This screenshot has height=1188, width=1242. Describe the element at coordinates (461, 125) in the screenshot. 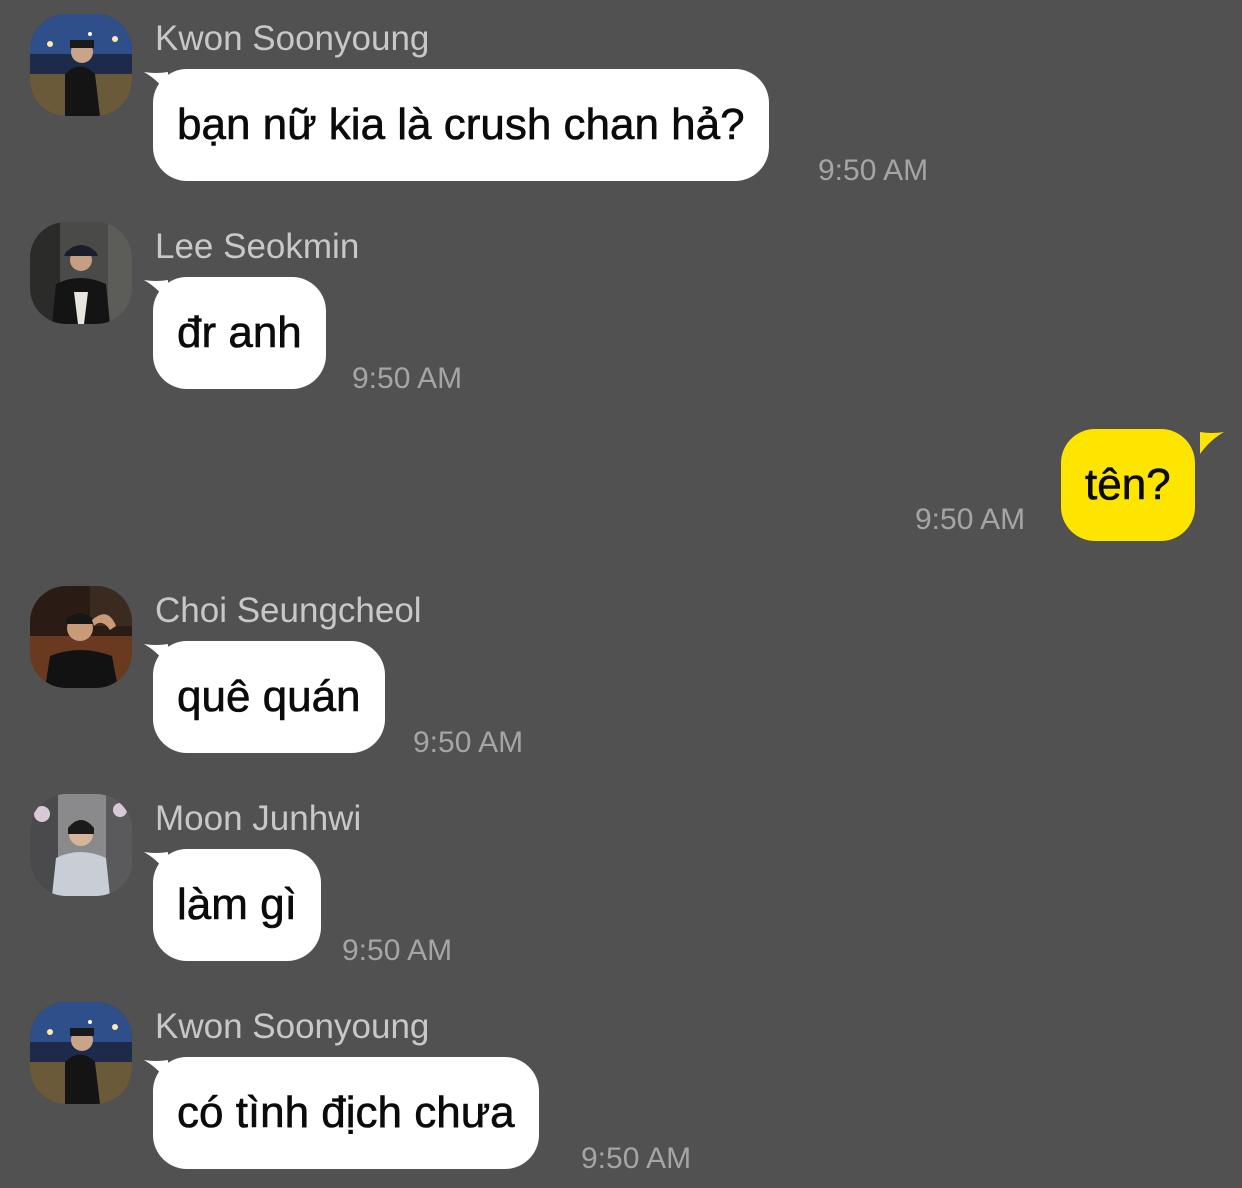

I see `message-bubble: bạn nữ kia là crush chan hả?` at that location.